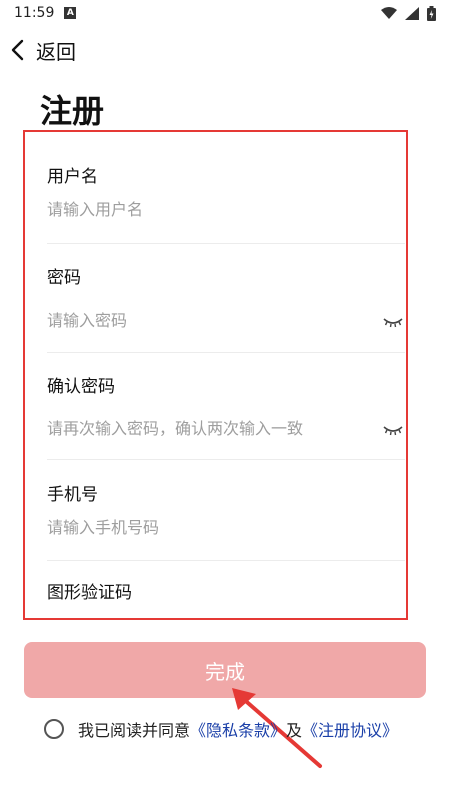 This screenshot has width=450, height=800. What do you see at coordinates (56, 51) in the screenshot?
I see `back-label: 返回` at bounding box center [56, 51].